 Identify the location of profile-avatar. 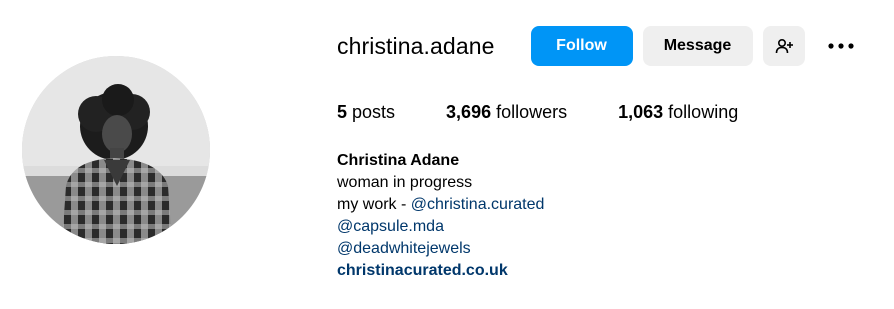
(116, 150).